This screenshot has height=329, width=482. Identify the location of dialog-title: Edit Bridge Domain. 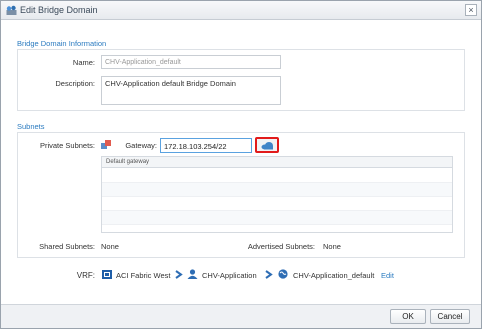
(59, 10).